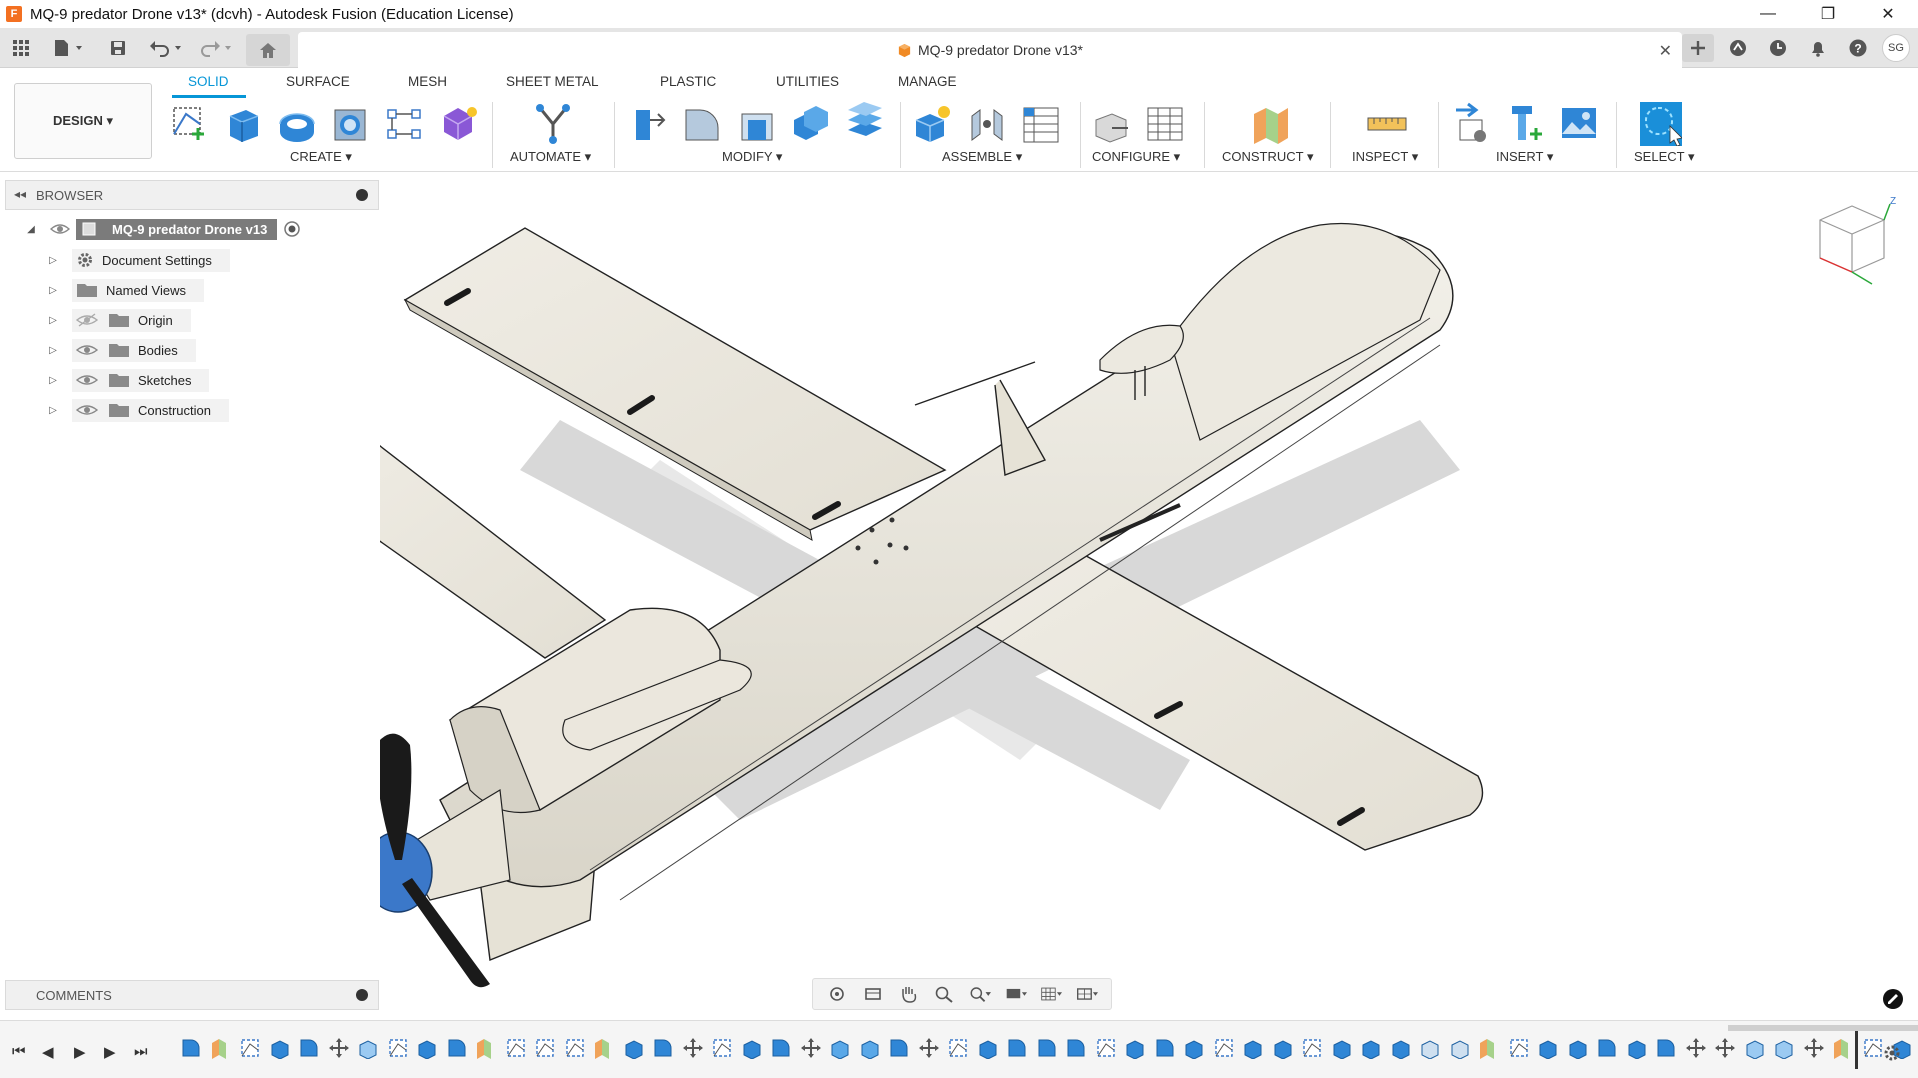  Describe the element at coordinates (119, 320) in the screenshot. I see `tree-item-origin: ▷ Origin` at that location.